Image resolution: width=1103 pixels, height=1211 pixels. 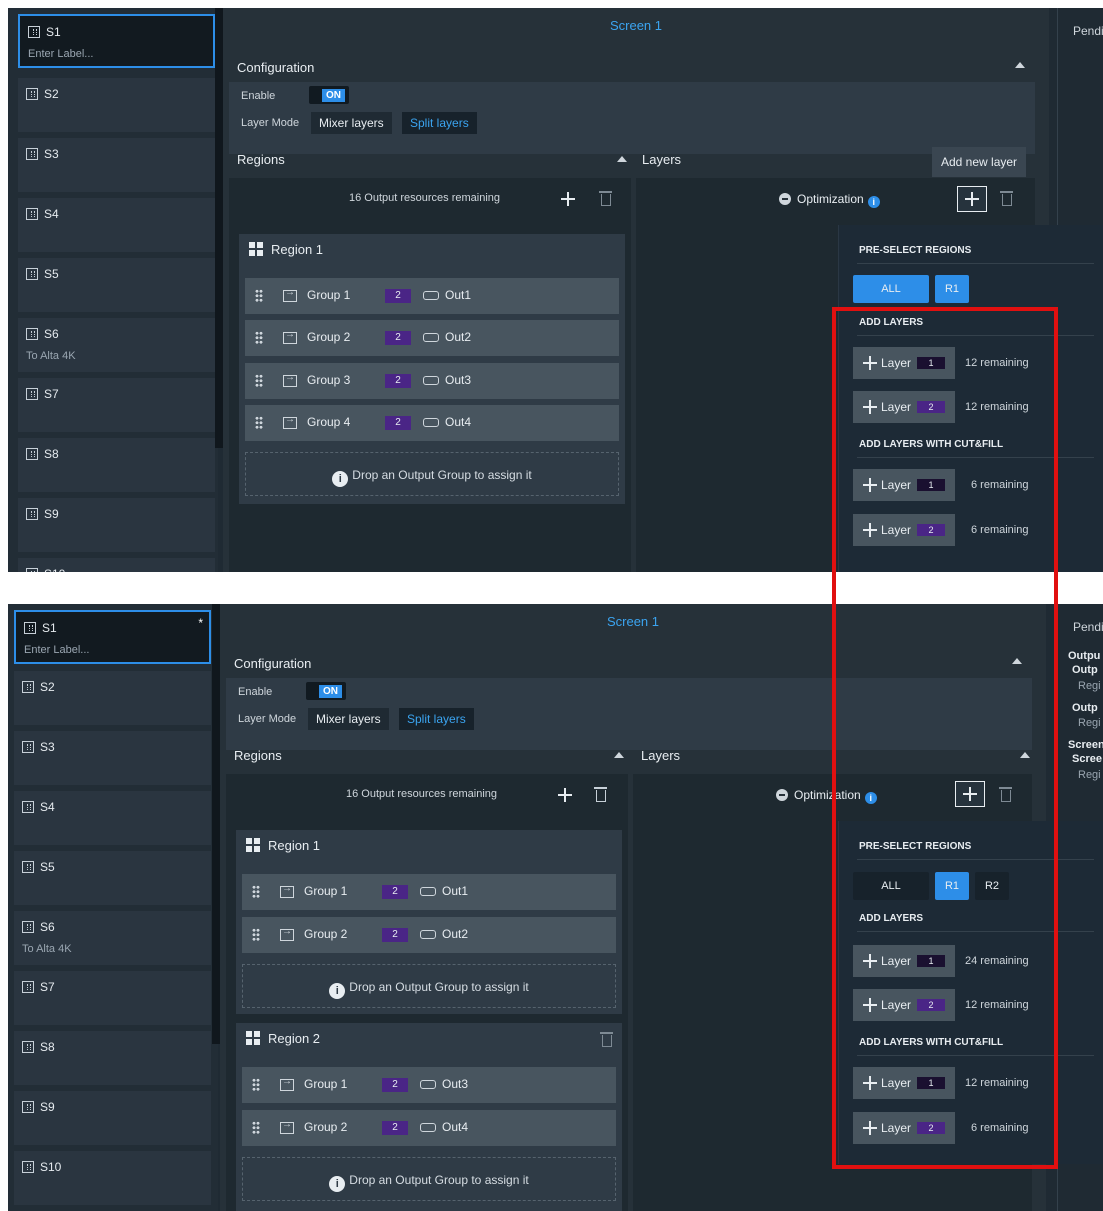 What do you see at coordinates (1085, 670) in the screenshot?
I see `pending-change-line: Outp` at bounding box center [1085, 670].